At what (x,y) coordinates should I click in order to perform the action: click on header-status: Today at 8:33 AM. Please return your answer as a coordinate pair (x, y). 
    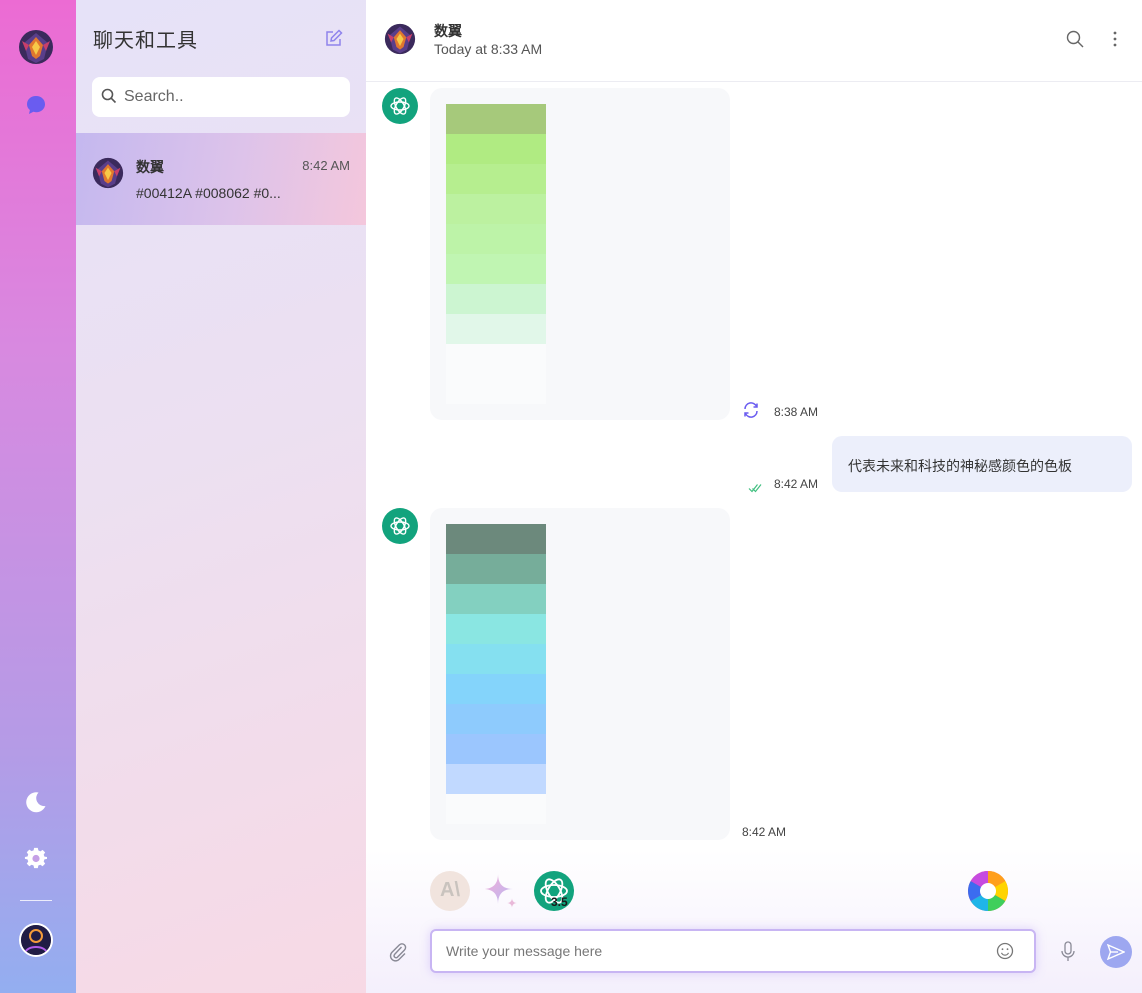
    Looking at the image, I should click on (488, 49).